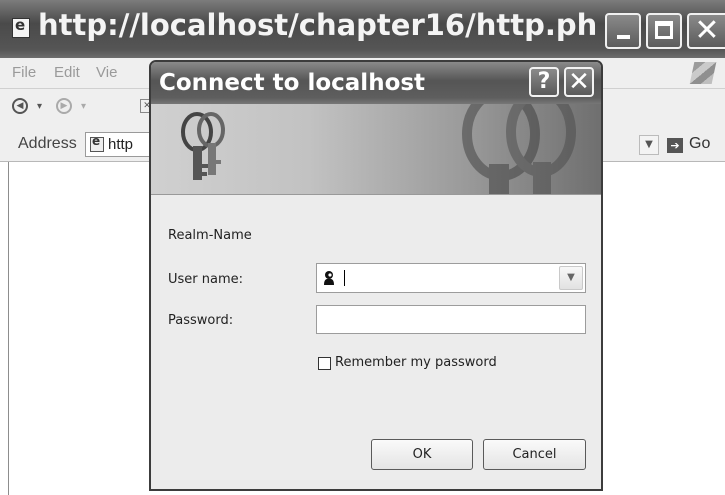 This screenshot has height=495, width=725. Describe the element at coordinates (422, 454) in the screenshot. I see `ok-button: OK` at that location.